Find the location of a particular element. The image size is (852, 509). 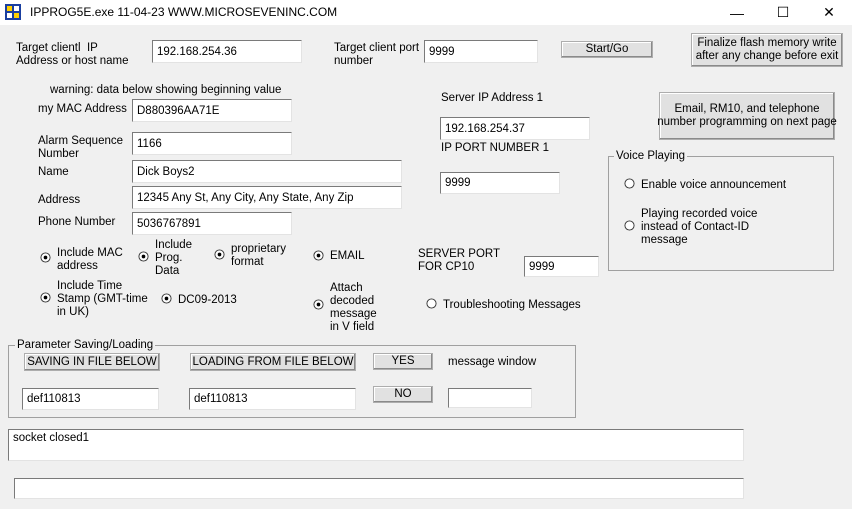

target-port-input is located at coordinates (481, 51).